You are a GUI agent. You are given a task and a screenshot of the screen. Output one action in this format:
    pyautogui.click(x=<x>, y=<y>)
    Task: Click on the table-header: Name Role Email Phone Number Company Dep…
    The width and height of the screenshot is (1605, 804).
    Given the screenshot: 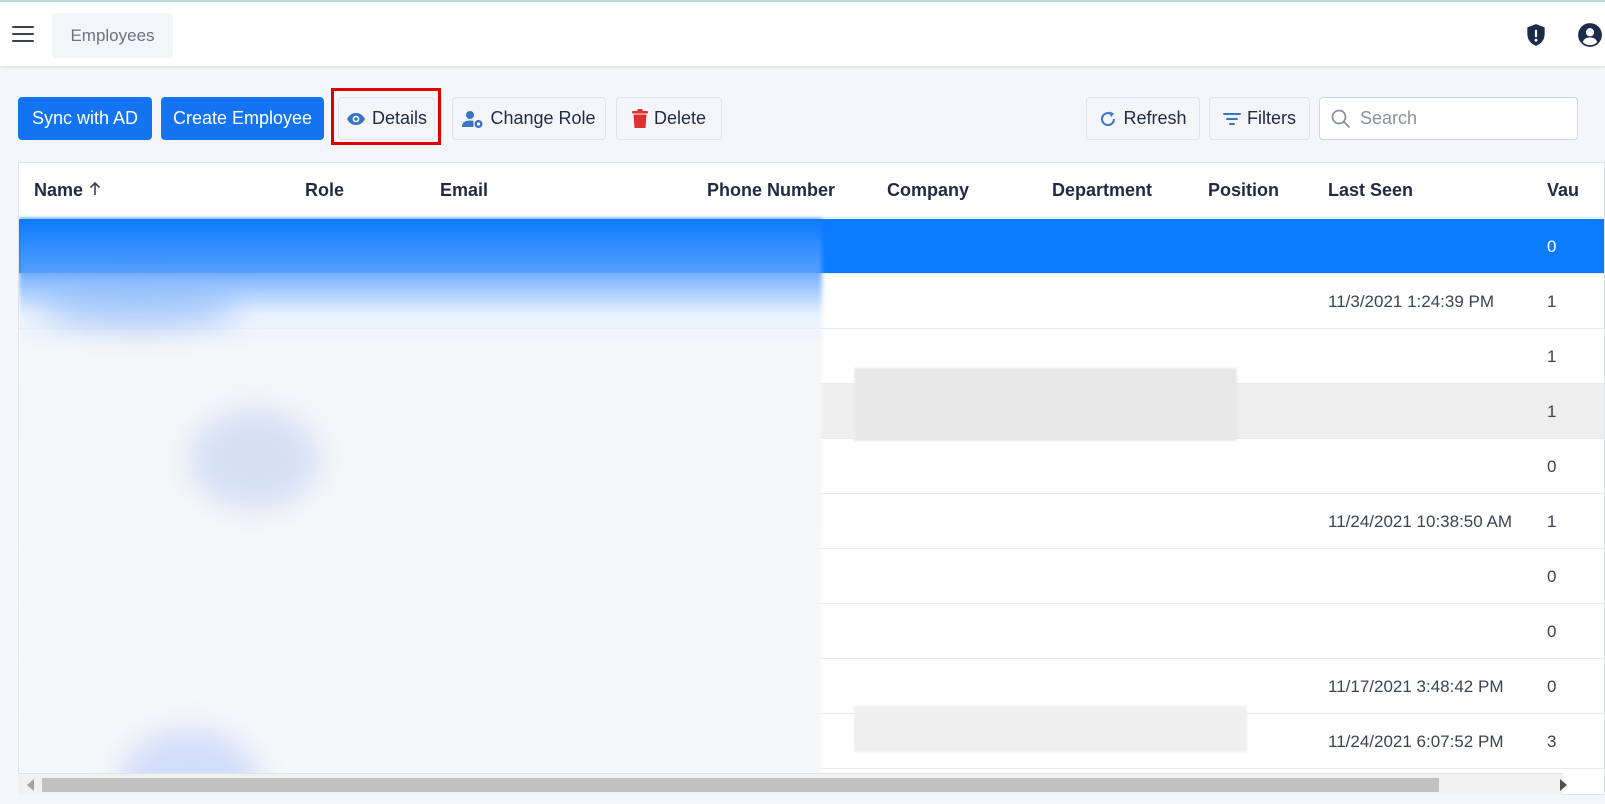 What is the action you would take?
    pyautogui.click(x=811, y=190)
    